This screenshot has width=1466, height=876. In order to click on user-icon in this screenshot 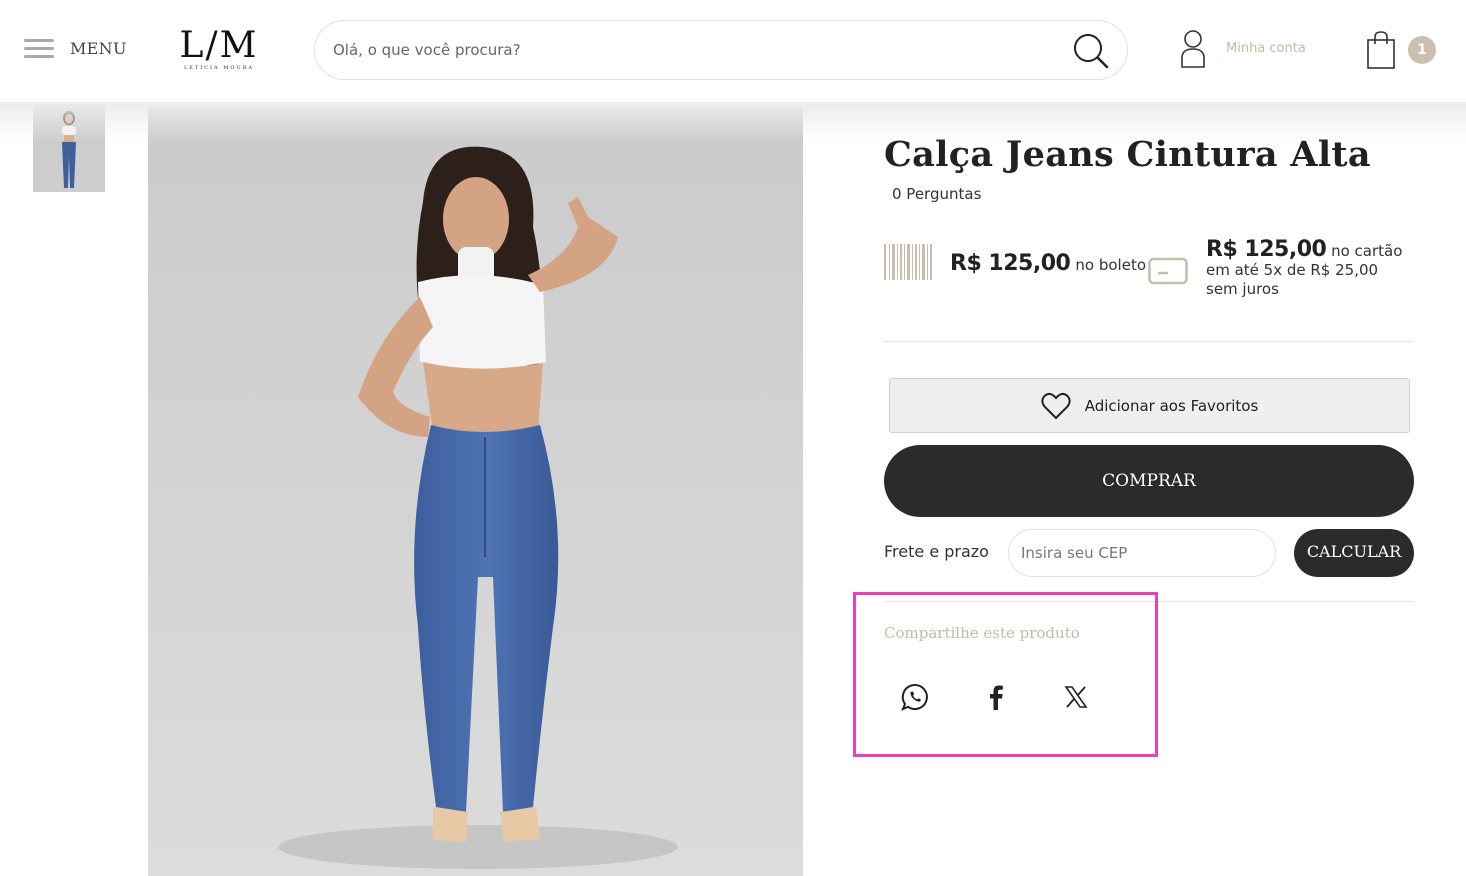, I will do `click(1193, 49)`.